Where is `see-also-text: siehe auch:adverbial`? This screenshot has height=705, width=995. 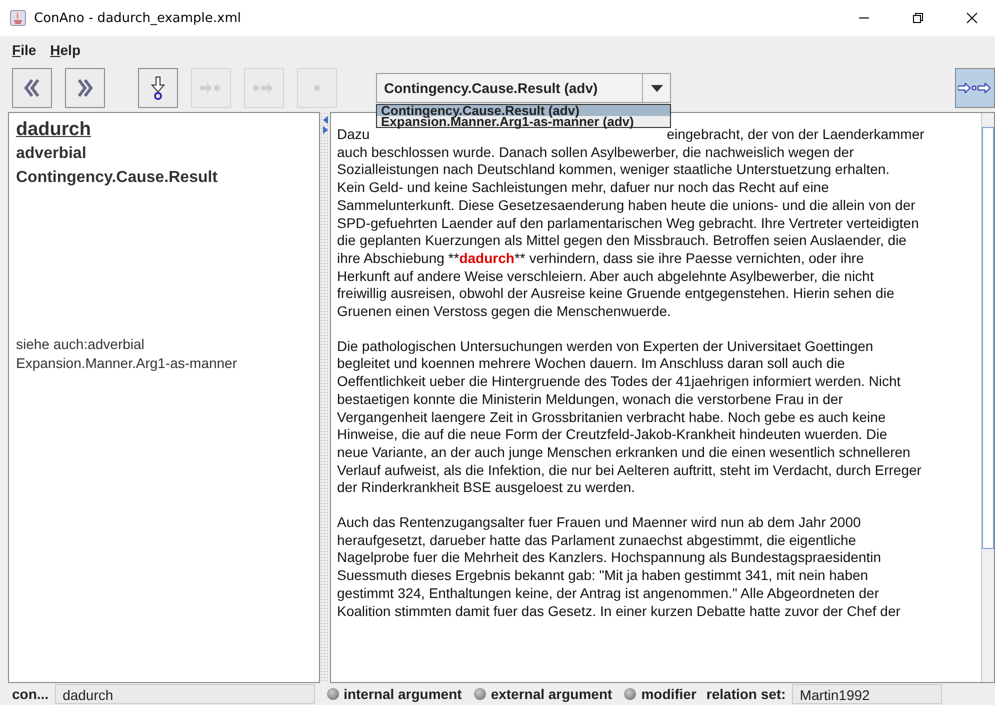
see-also-text: siehe auch:adverbial is located at coordinates (81, 344).